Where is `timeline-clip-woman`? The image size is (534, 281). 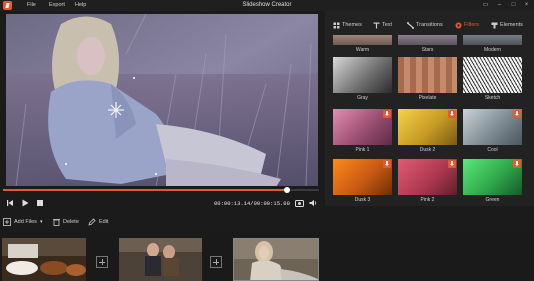 timeline-clip-woman is located at coordinates (276, 259).